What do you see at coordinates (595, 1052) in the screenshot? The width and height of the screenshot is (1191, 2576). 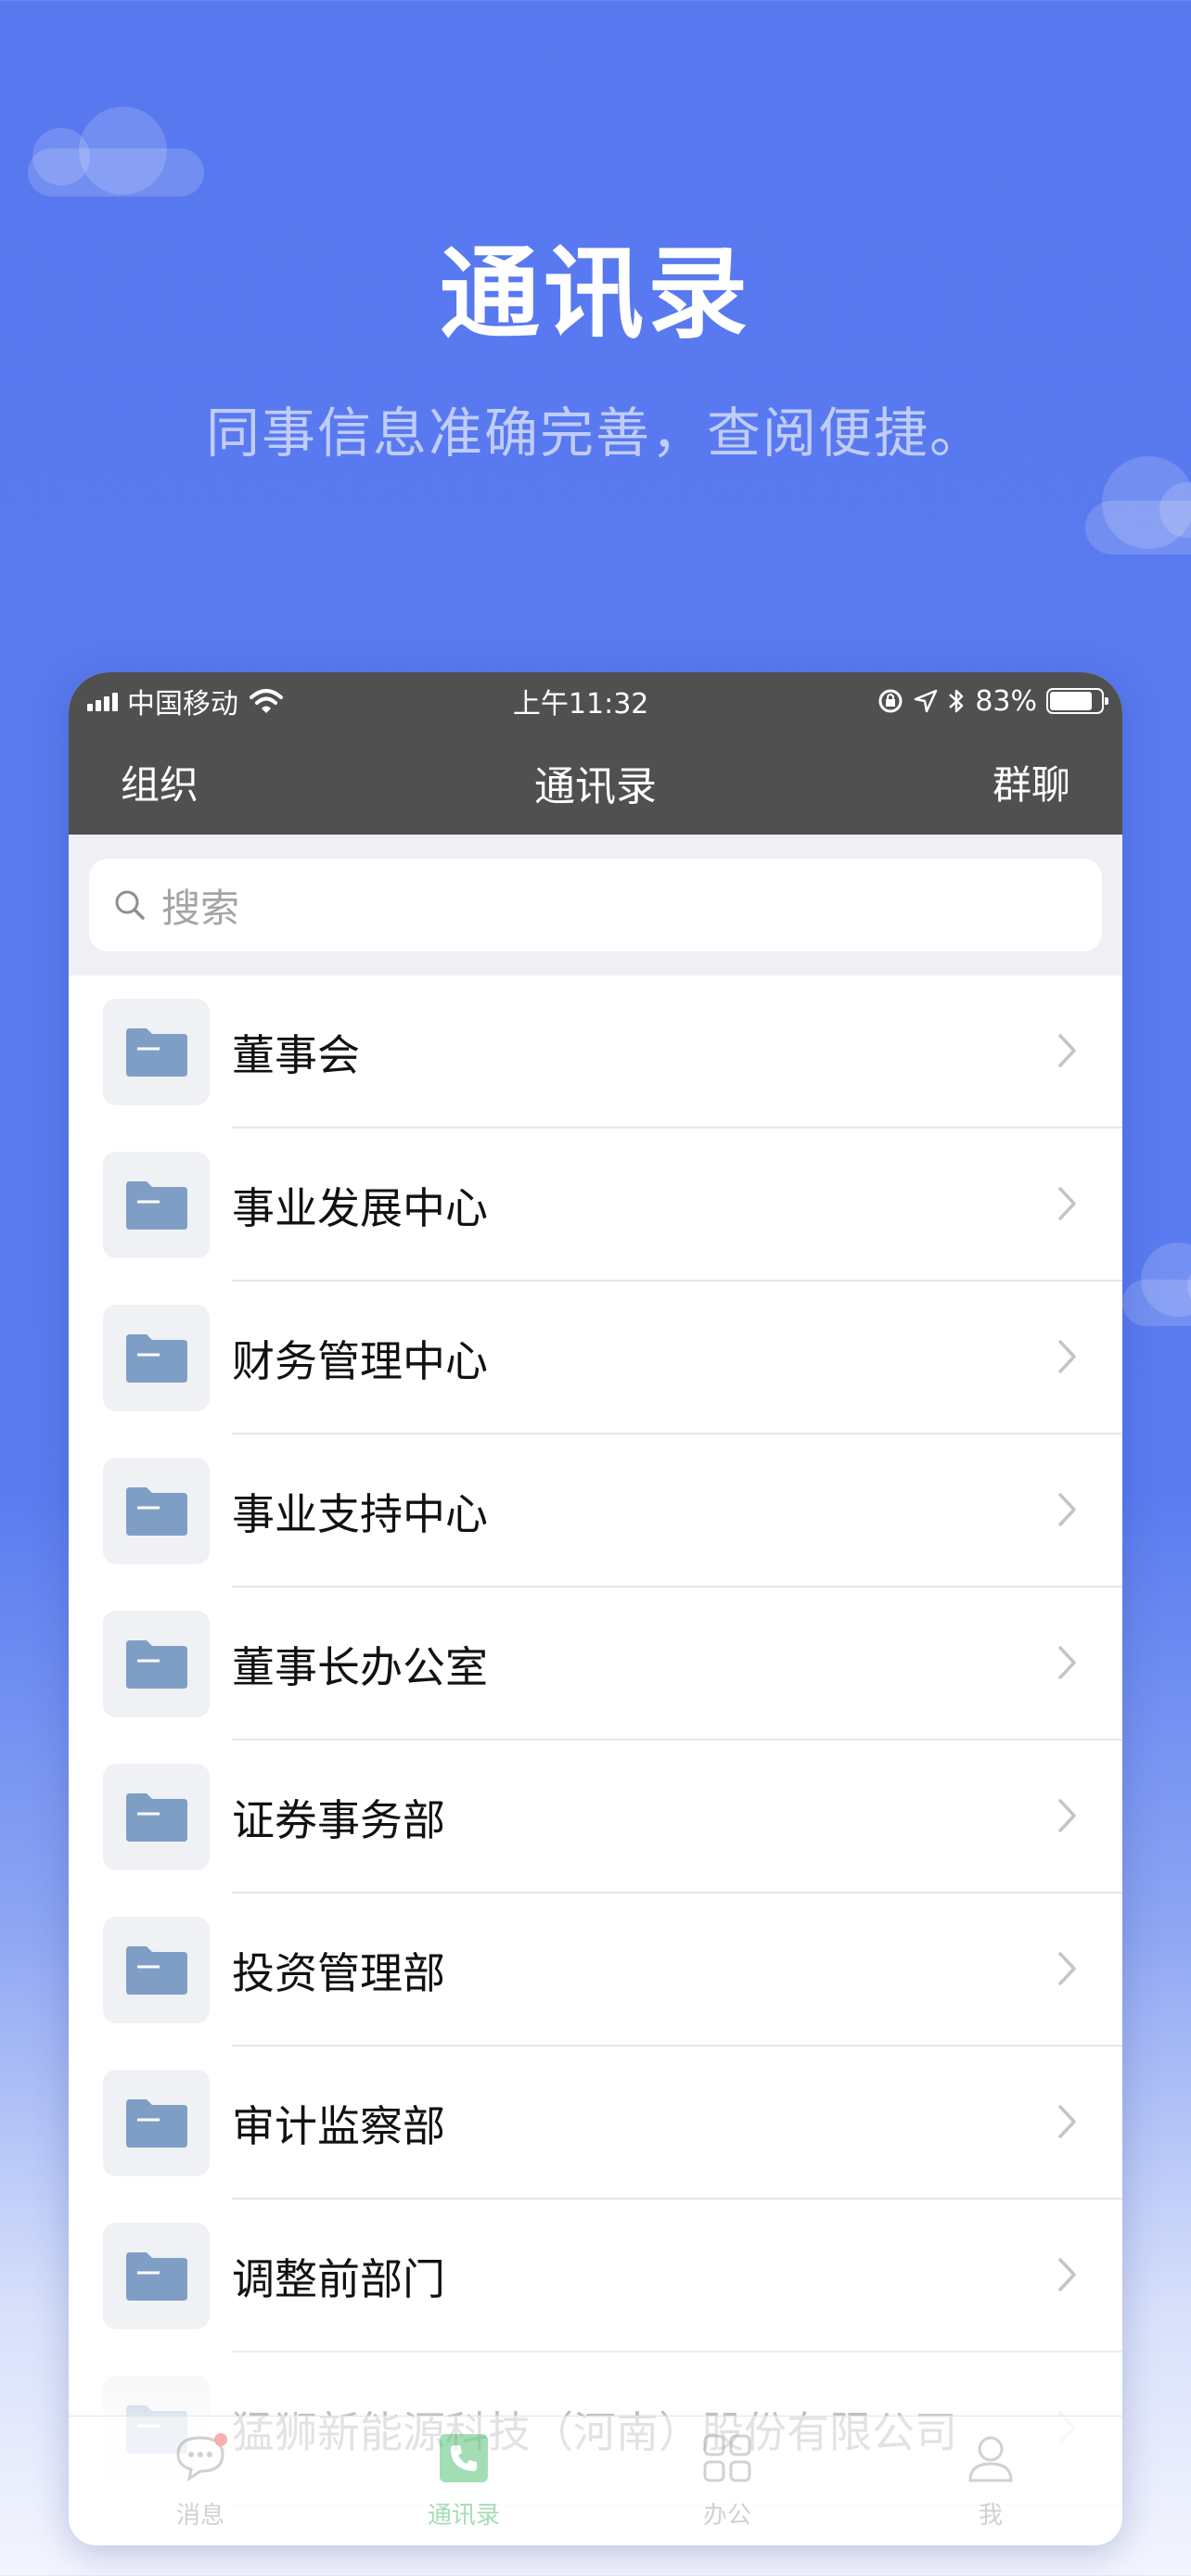 I see `department-row: 董事会` at bounding box center [595, 1052].